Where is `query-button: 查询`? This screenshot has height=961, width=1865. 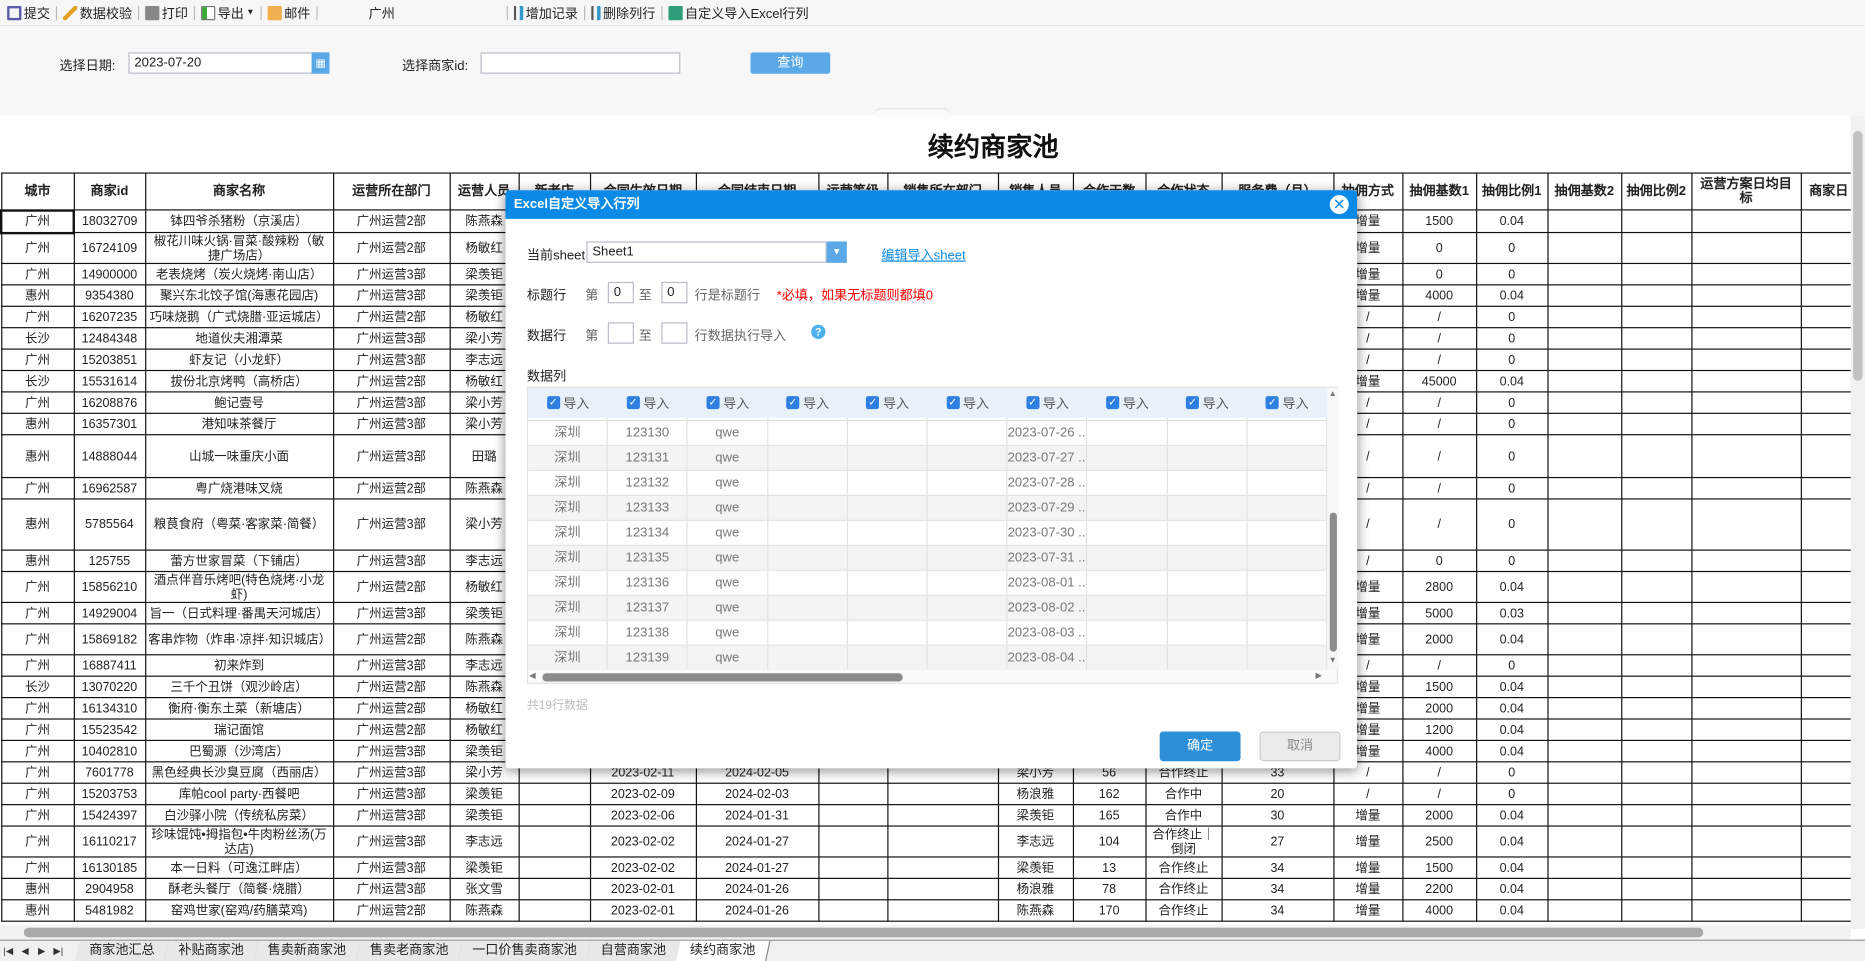 query-button: 查询 is located at coordinates (790, 63).